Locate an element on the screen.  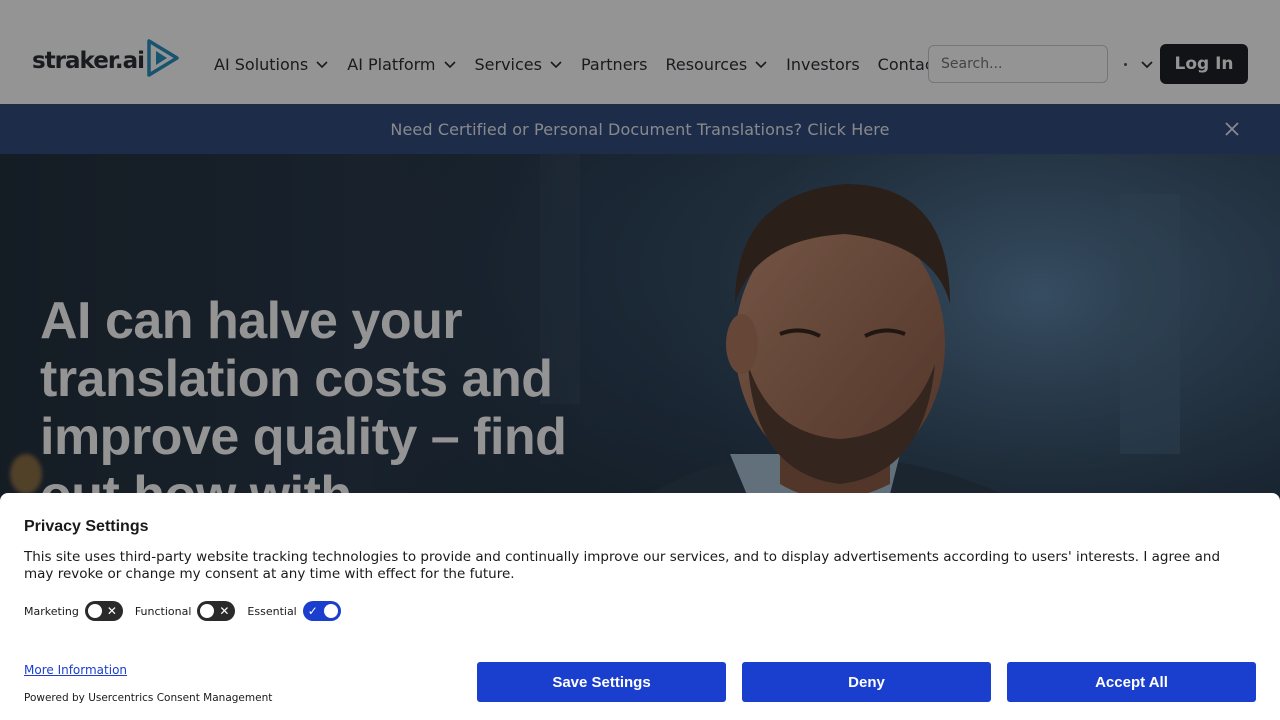
toggle-label-marketing: Marketing is located at coordinates (51, 611).